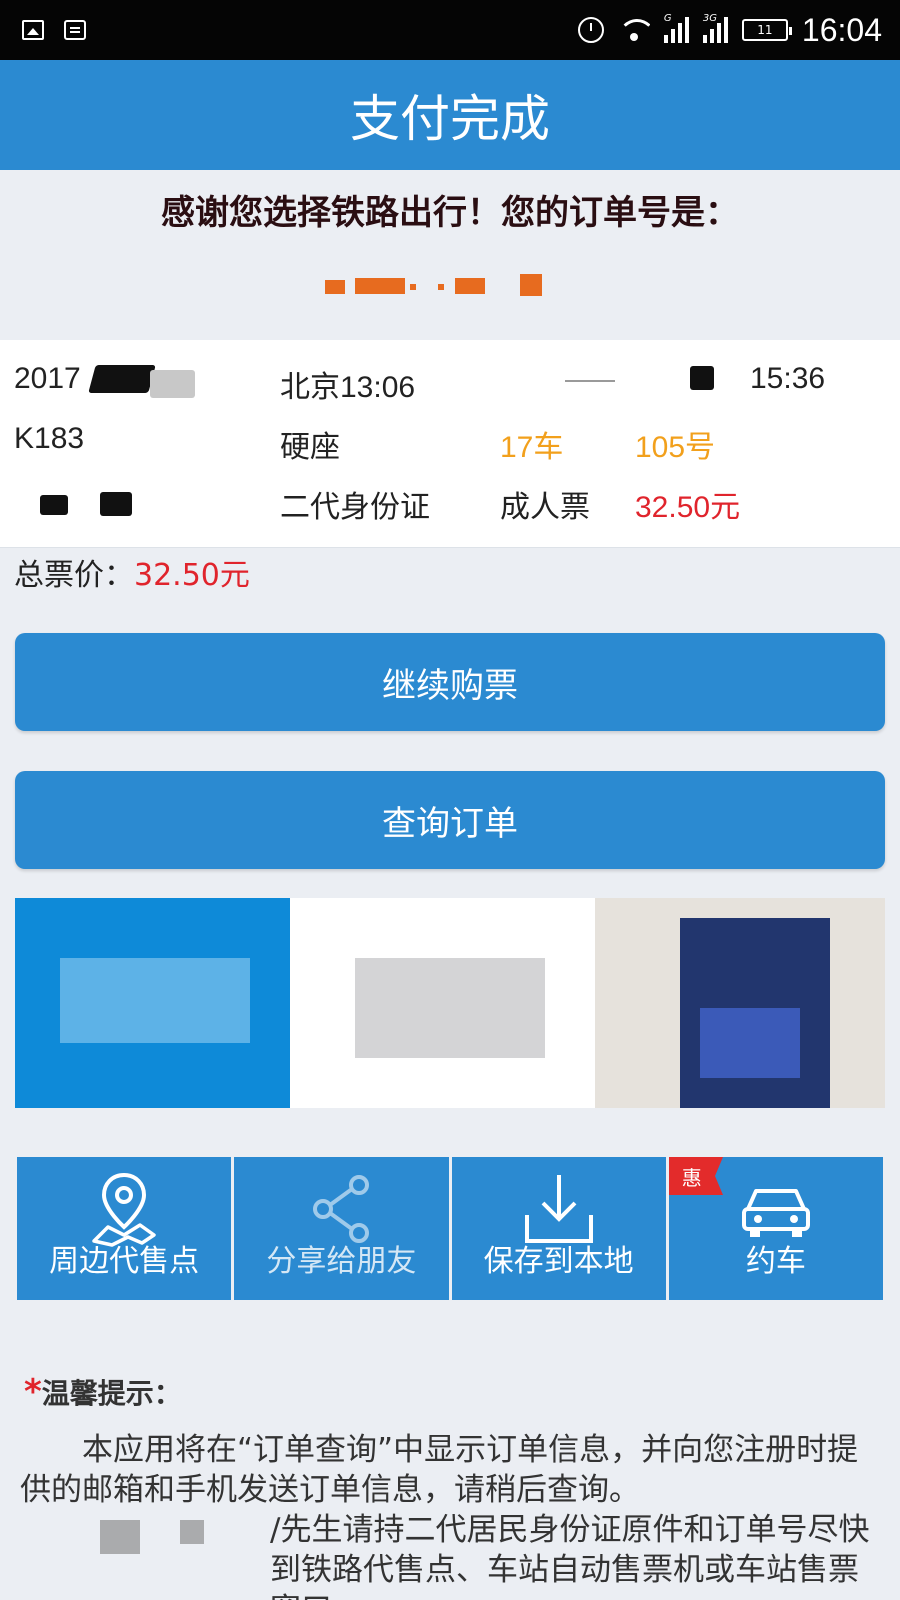 This screenshot has height=1600, width=900. Describe the element at coordinates (310, 447) in the screenshot. I see `seat-type: 硬座` at that location.